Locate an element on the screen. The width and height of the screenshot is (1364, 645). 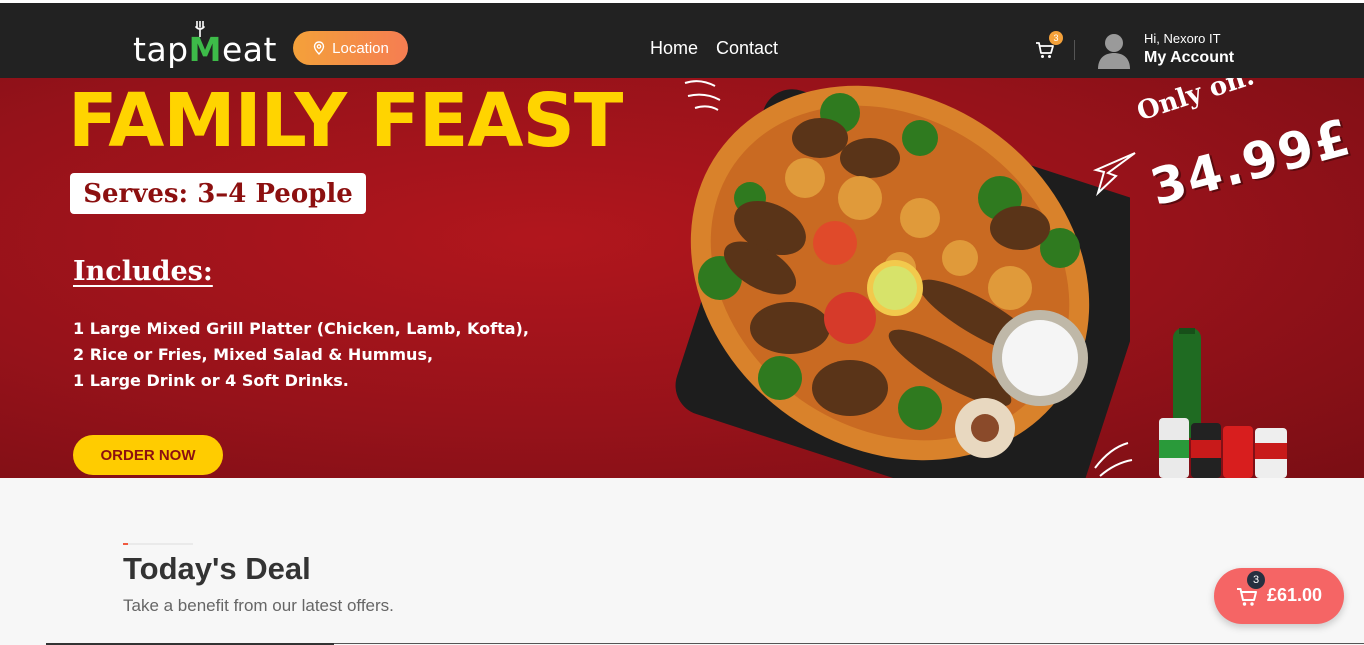
soft-drinks-image is located at coordinates (1223, 403).